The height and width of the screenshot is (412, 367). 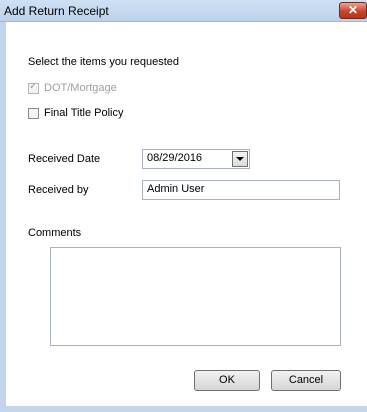 I want to click on date-picker-button, so click(x=240, y=159).